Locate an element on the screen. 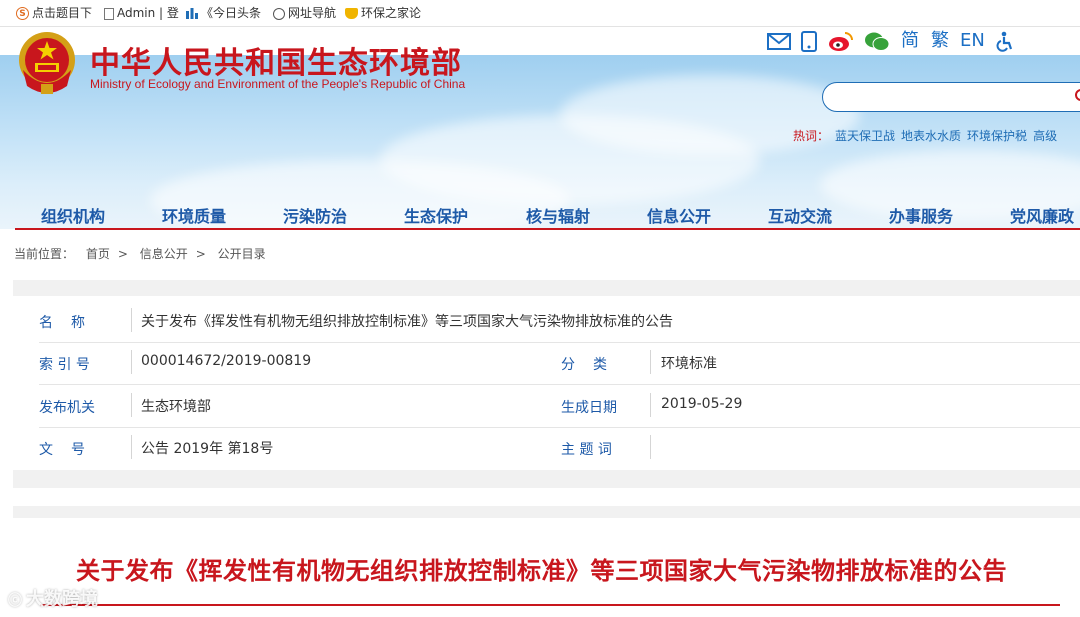 This screenshot has height=617, width=1080. nav-item-party: 党风廉政 is located at coordinates (1042, 215).